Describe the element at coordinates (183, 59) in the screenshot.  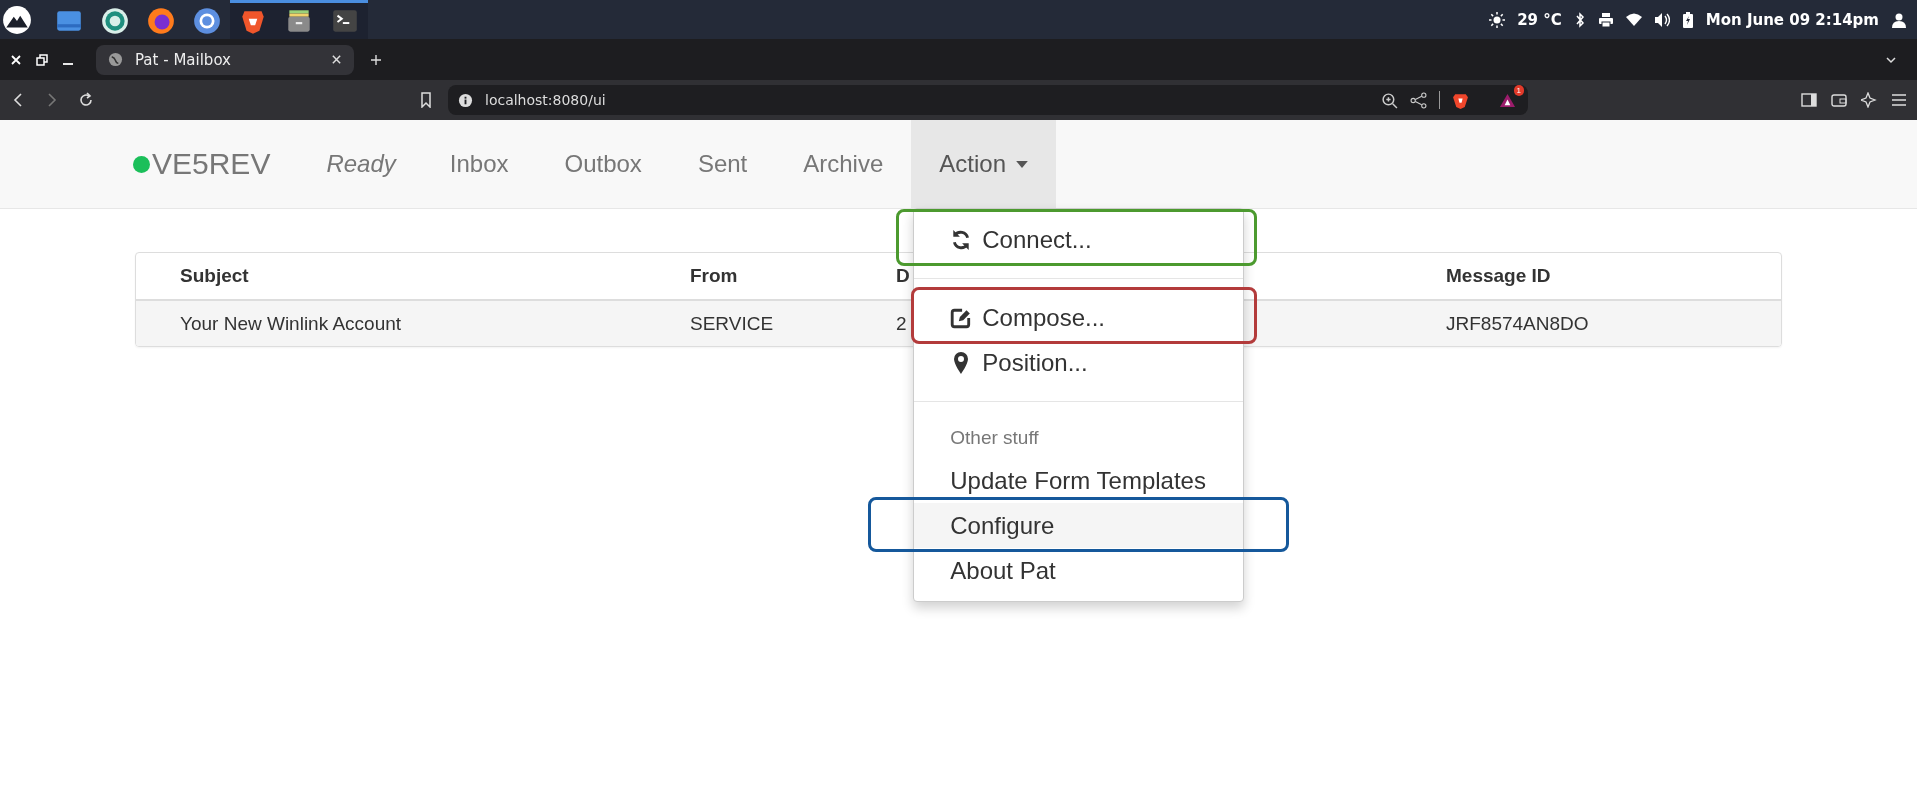
I see `tab-title: Pat - Mailbox` at that location.